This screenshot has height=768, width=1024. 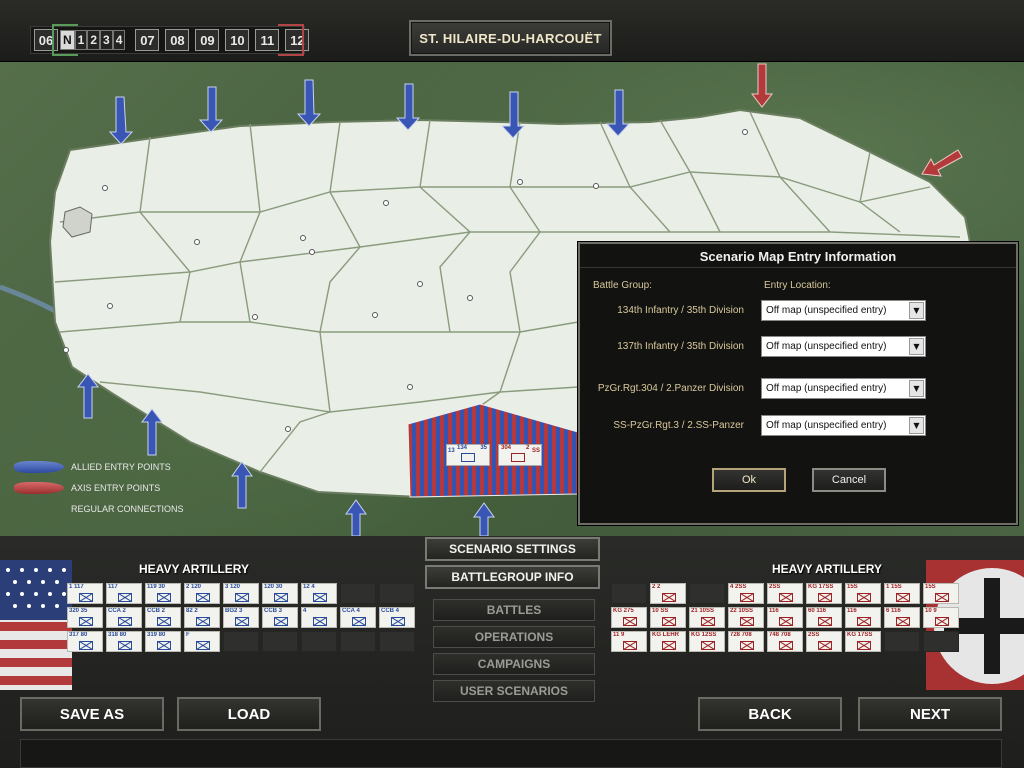 What do you see at coordinates (483, 448) in the screenshot?
I see `allied-counter-size: 35` at bounding box center [483, 448].